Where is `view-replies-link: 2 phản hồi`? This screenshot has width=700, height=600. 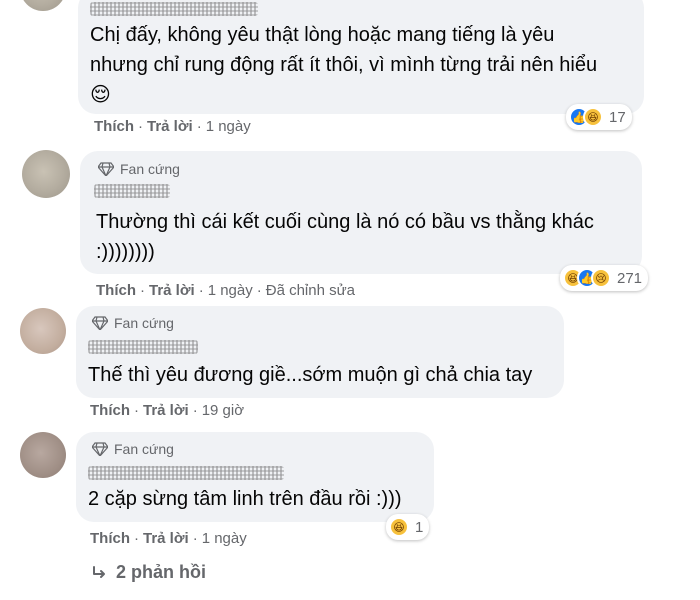
view-replies-link: 2 phản hồi is located at coordinates (149, 572).